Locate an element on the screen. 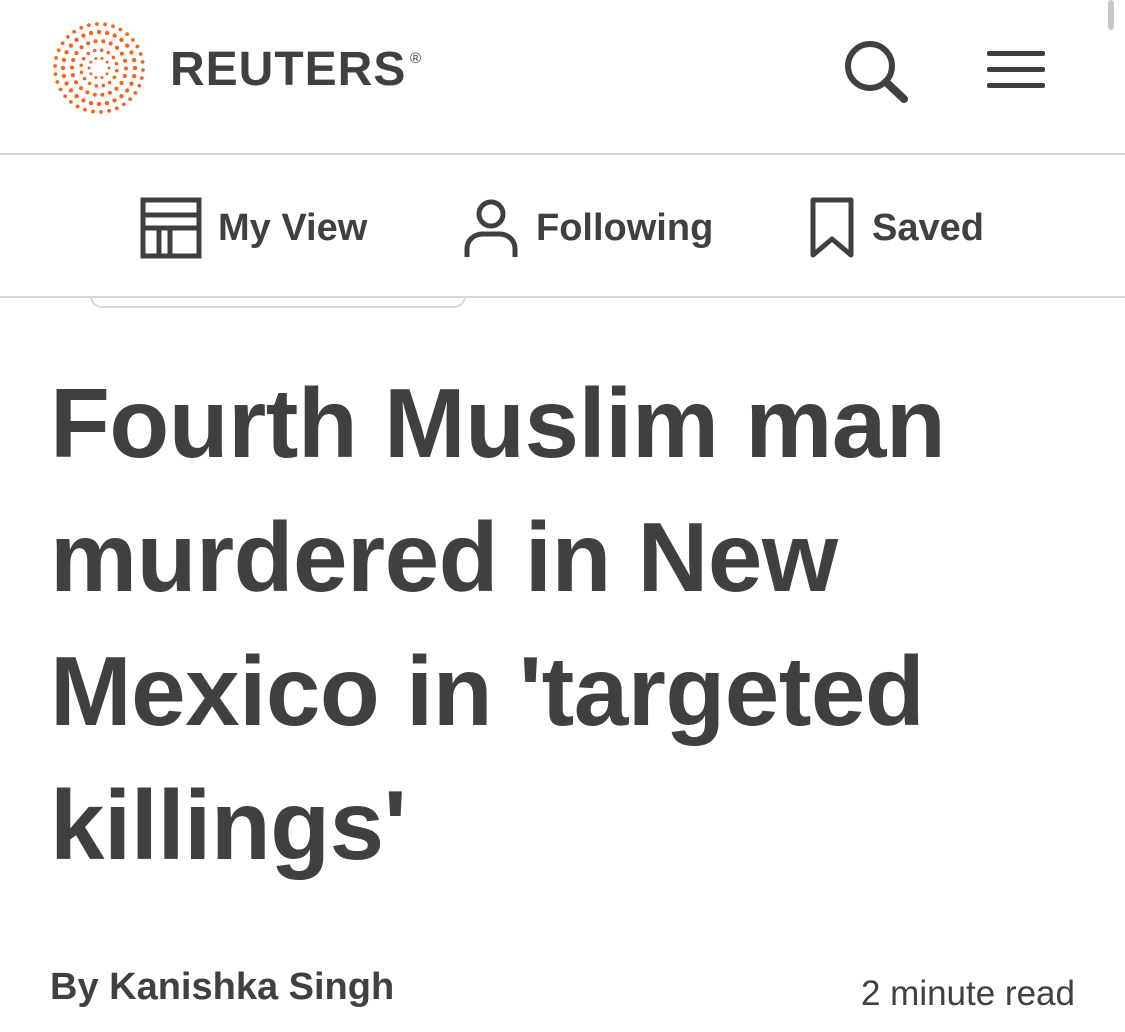 The image size is (1125, 1032). collapsed-tab-edge is located at coordinates (278, 302).